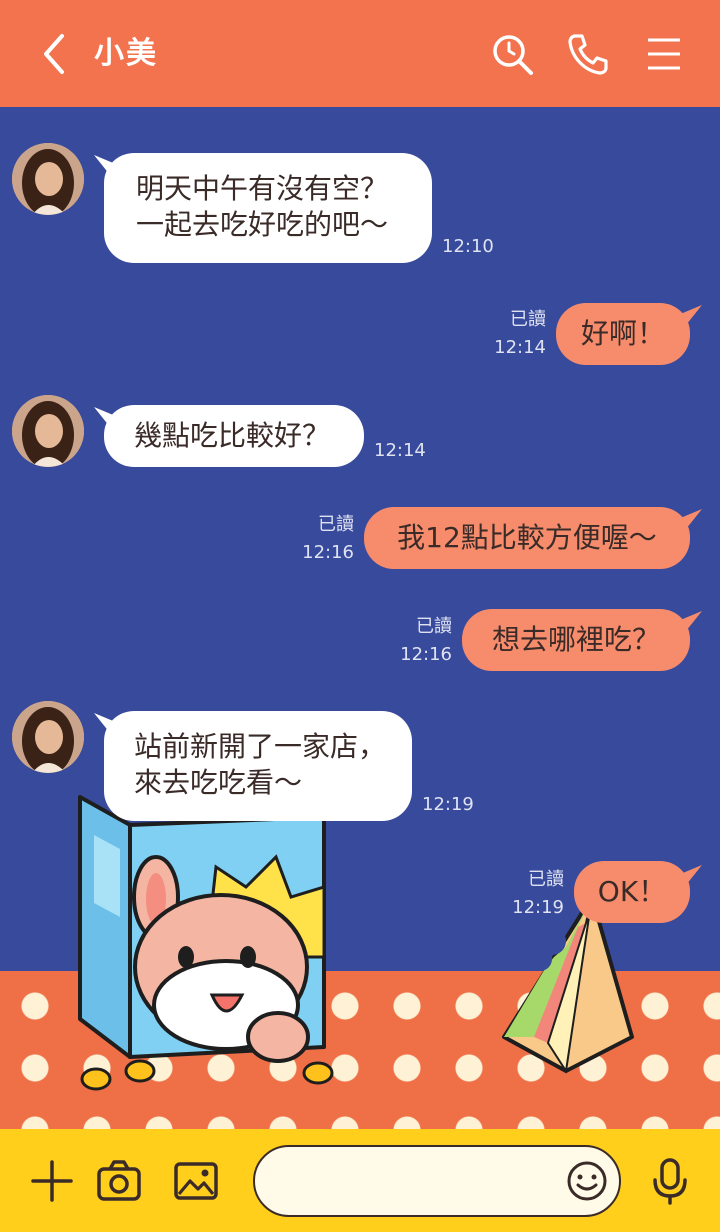 The width and height of the screenshot is (720, 1232). Describe the element at coordinates (670, 1181) in the screenshot. I see `microphone-icon` at that location.